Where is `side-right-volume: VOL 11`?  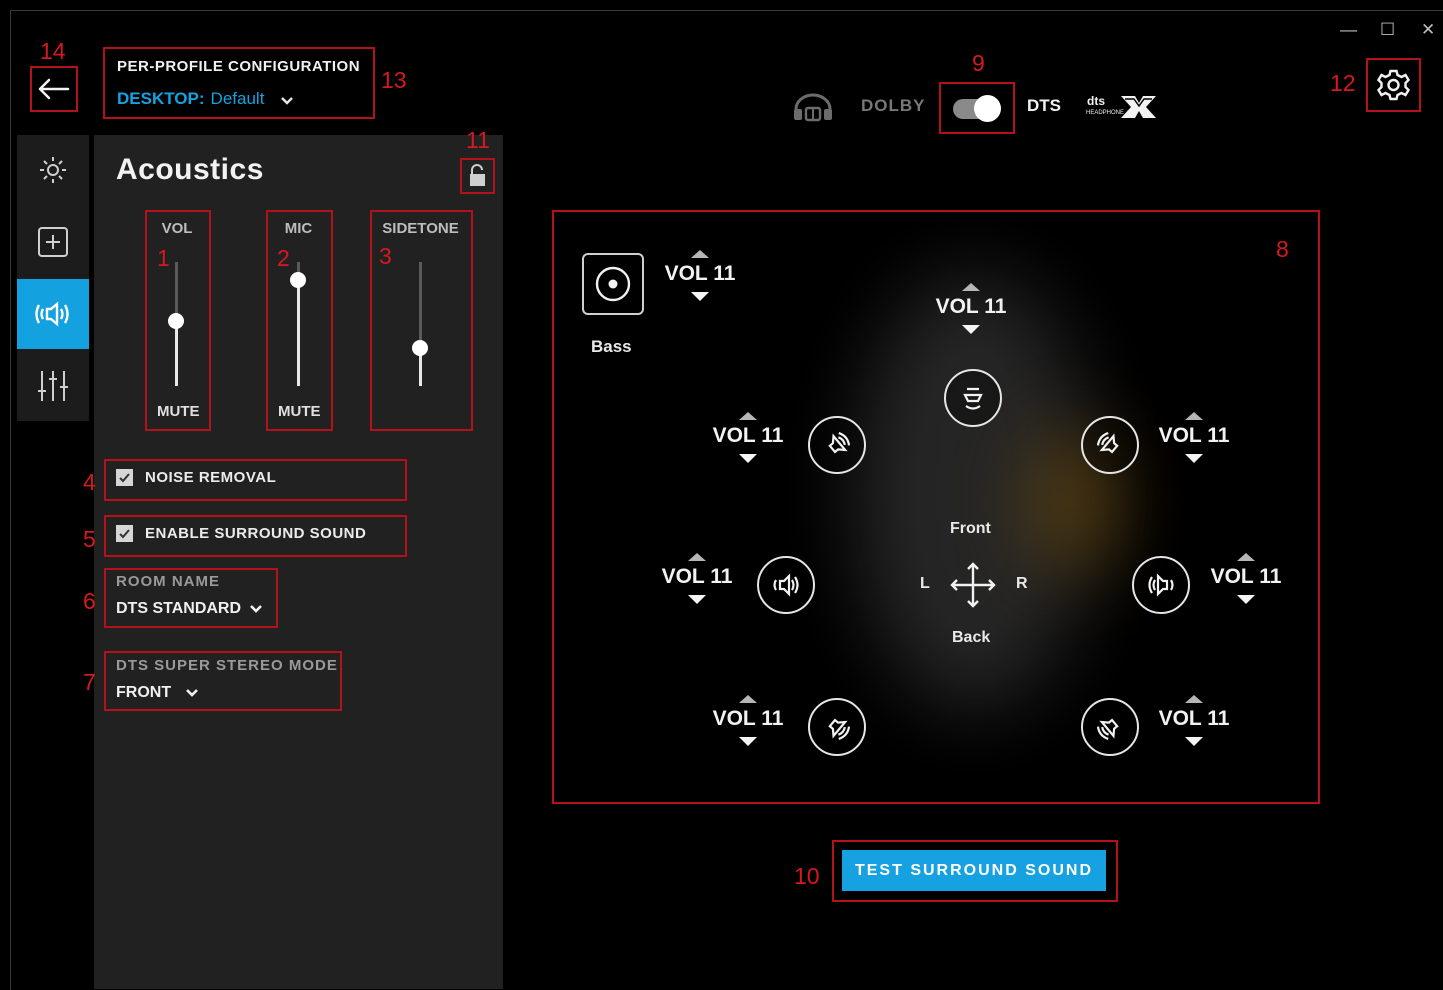
side-right-volume: VOL 11 is located at coordinates (1246, 578).